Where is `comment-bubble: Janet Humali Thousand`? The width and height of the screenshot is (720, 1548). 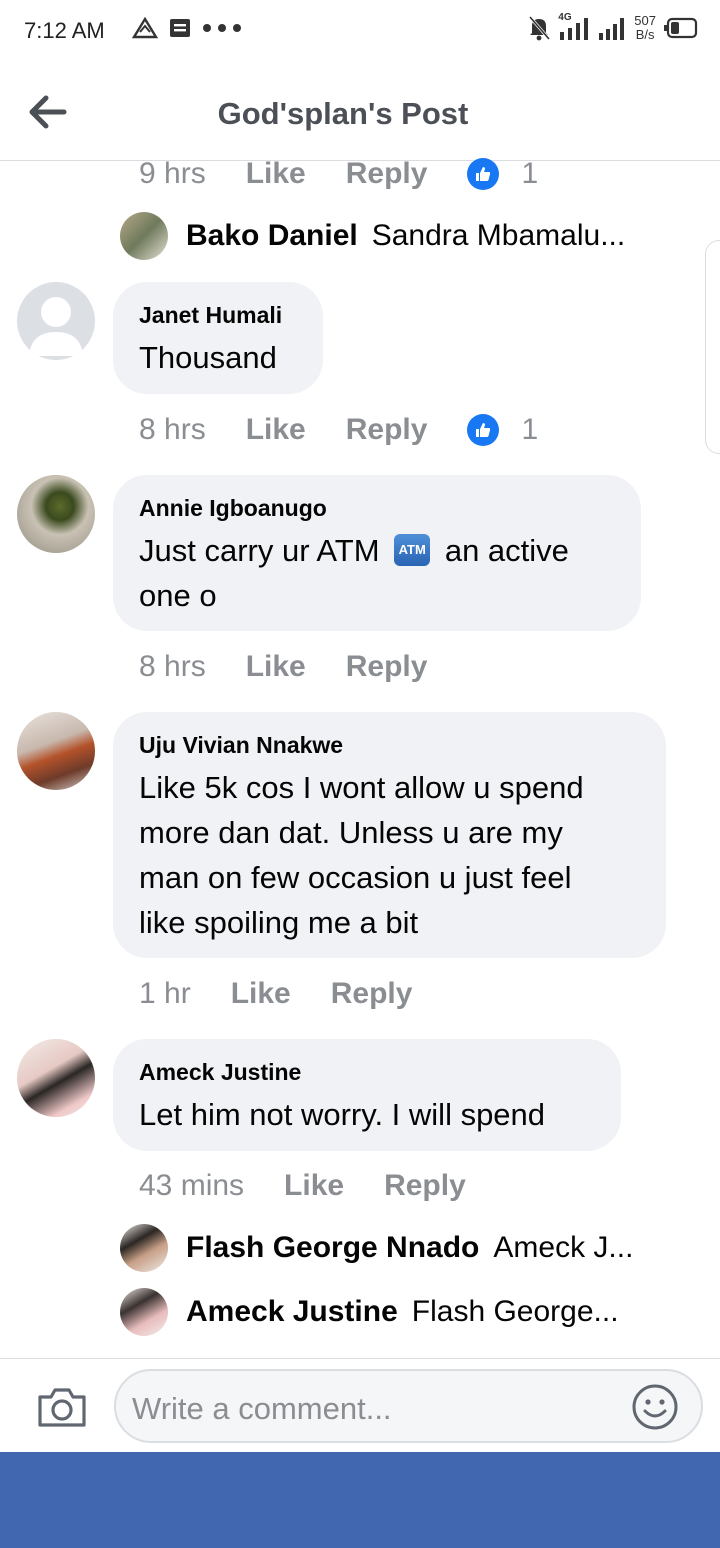 comment-bubble: Janet Humali Thousand is located at coordinates (218, 338).